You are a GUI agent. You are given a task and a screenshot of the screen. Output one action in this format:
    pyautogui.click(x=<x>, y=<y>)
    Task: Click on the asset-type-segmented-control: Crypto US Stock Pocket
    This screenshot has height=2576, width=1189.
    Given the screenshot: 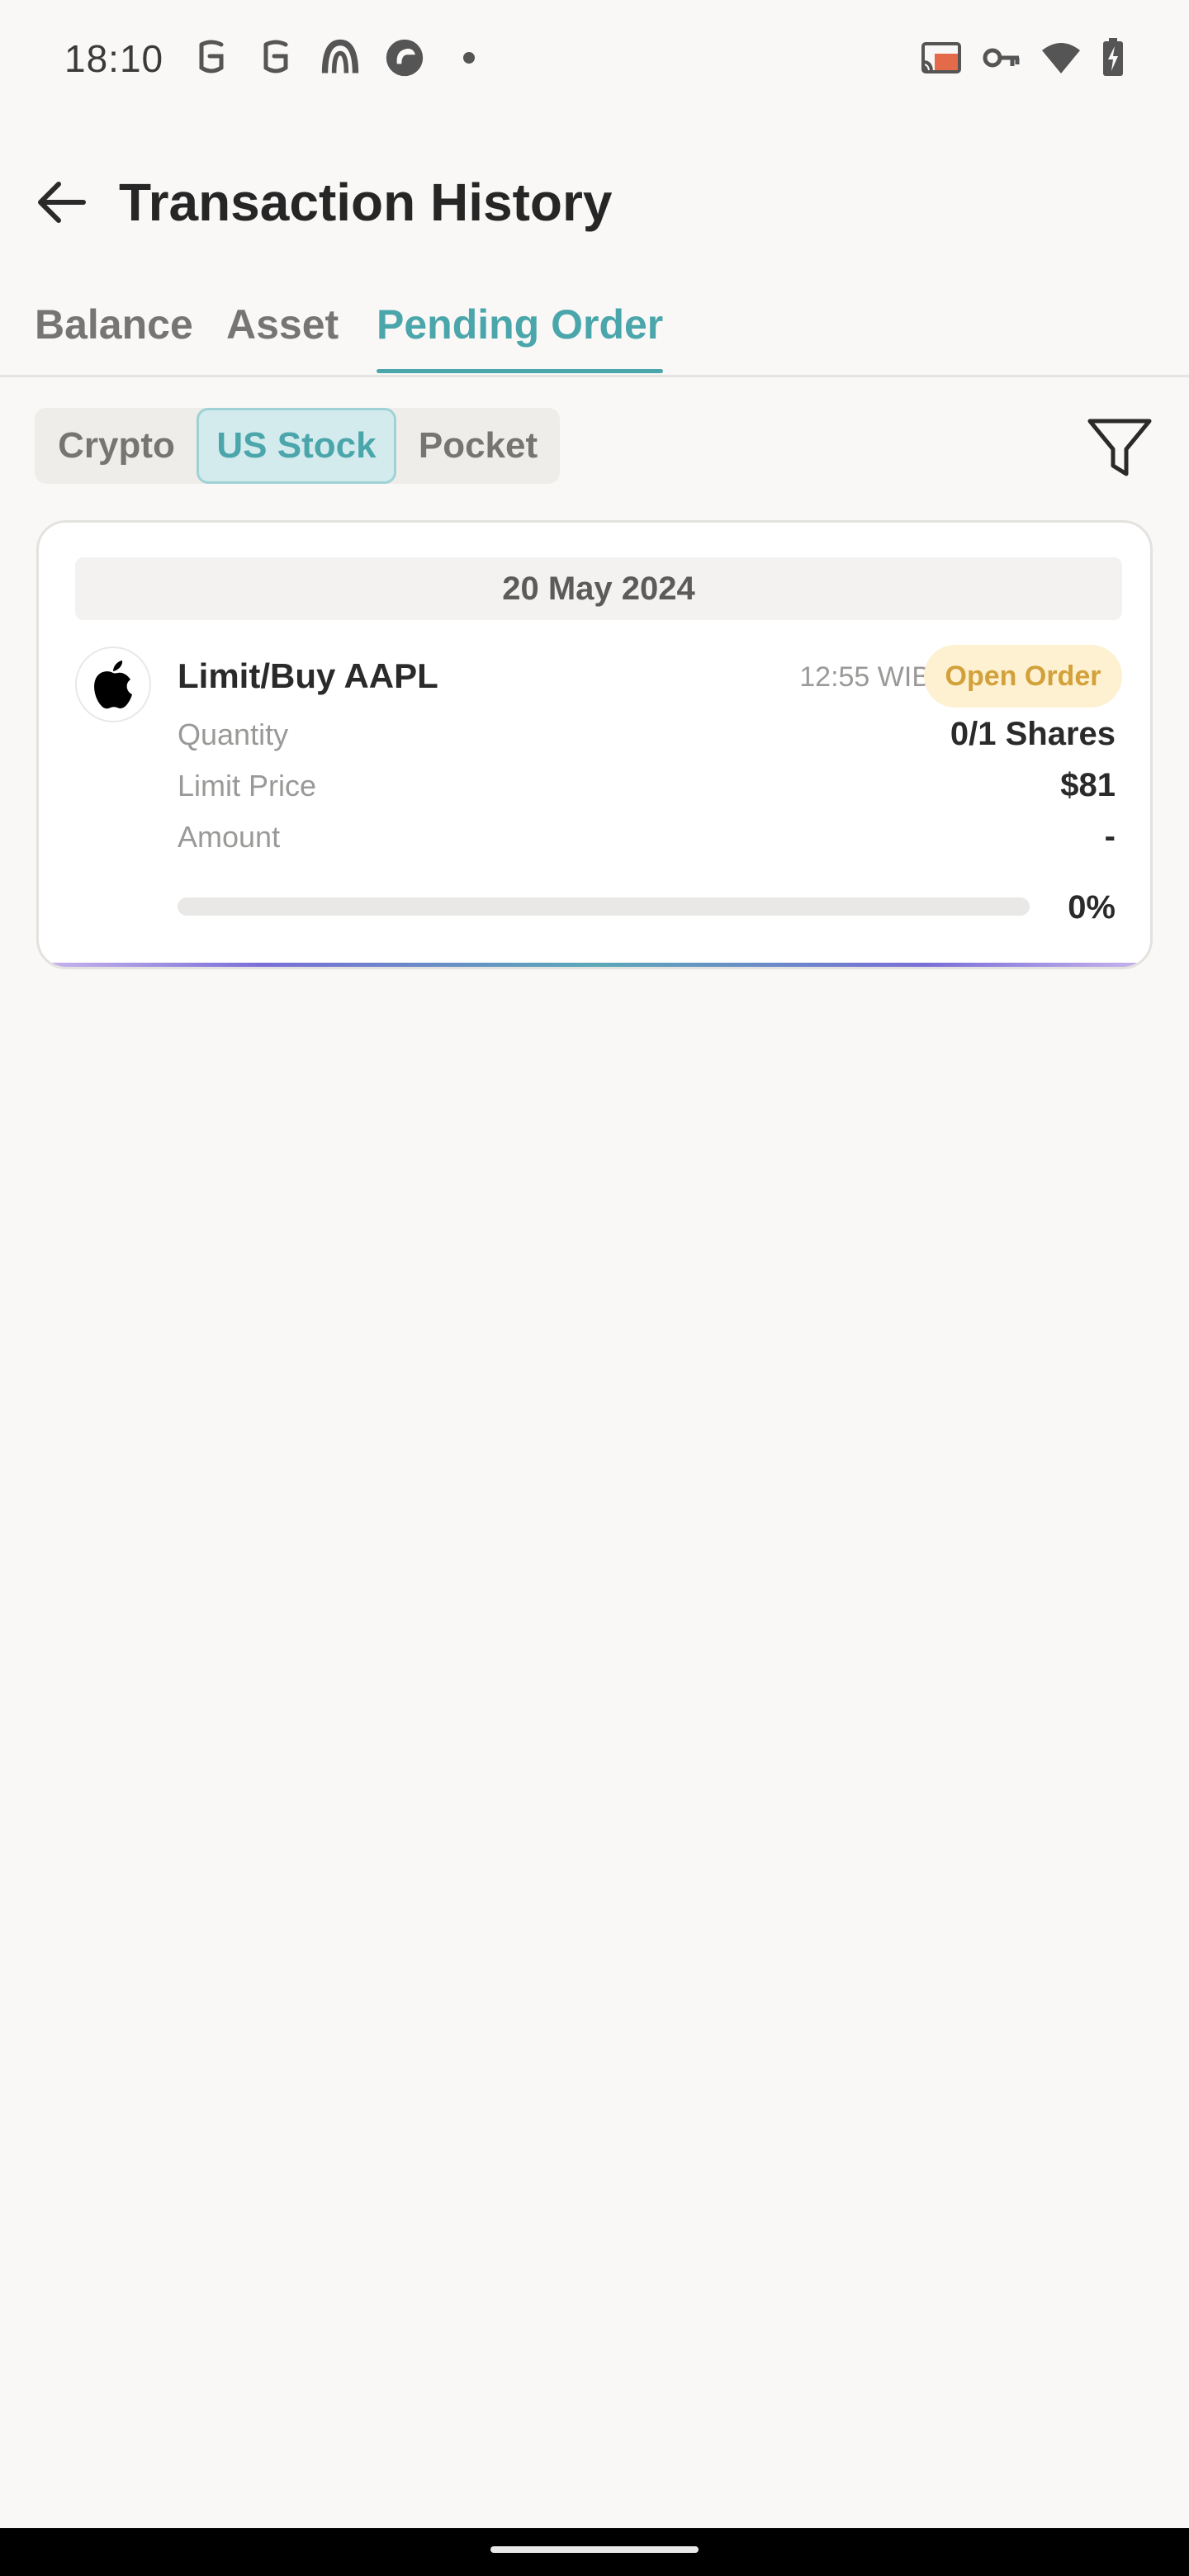 What is the action you would take?
    pyautogui.click(x=297, y=446)
    